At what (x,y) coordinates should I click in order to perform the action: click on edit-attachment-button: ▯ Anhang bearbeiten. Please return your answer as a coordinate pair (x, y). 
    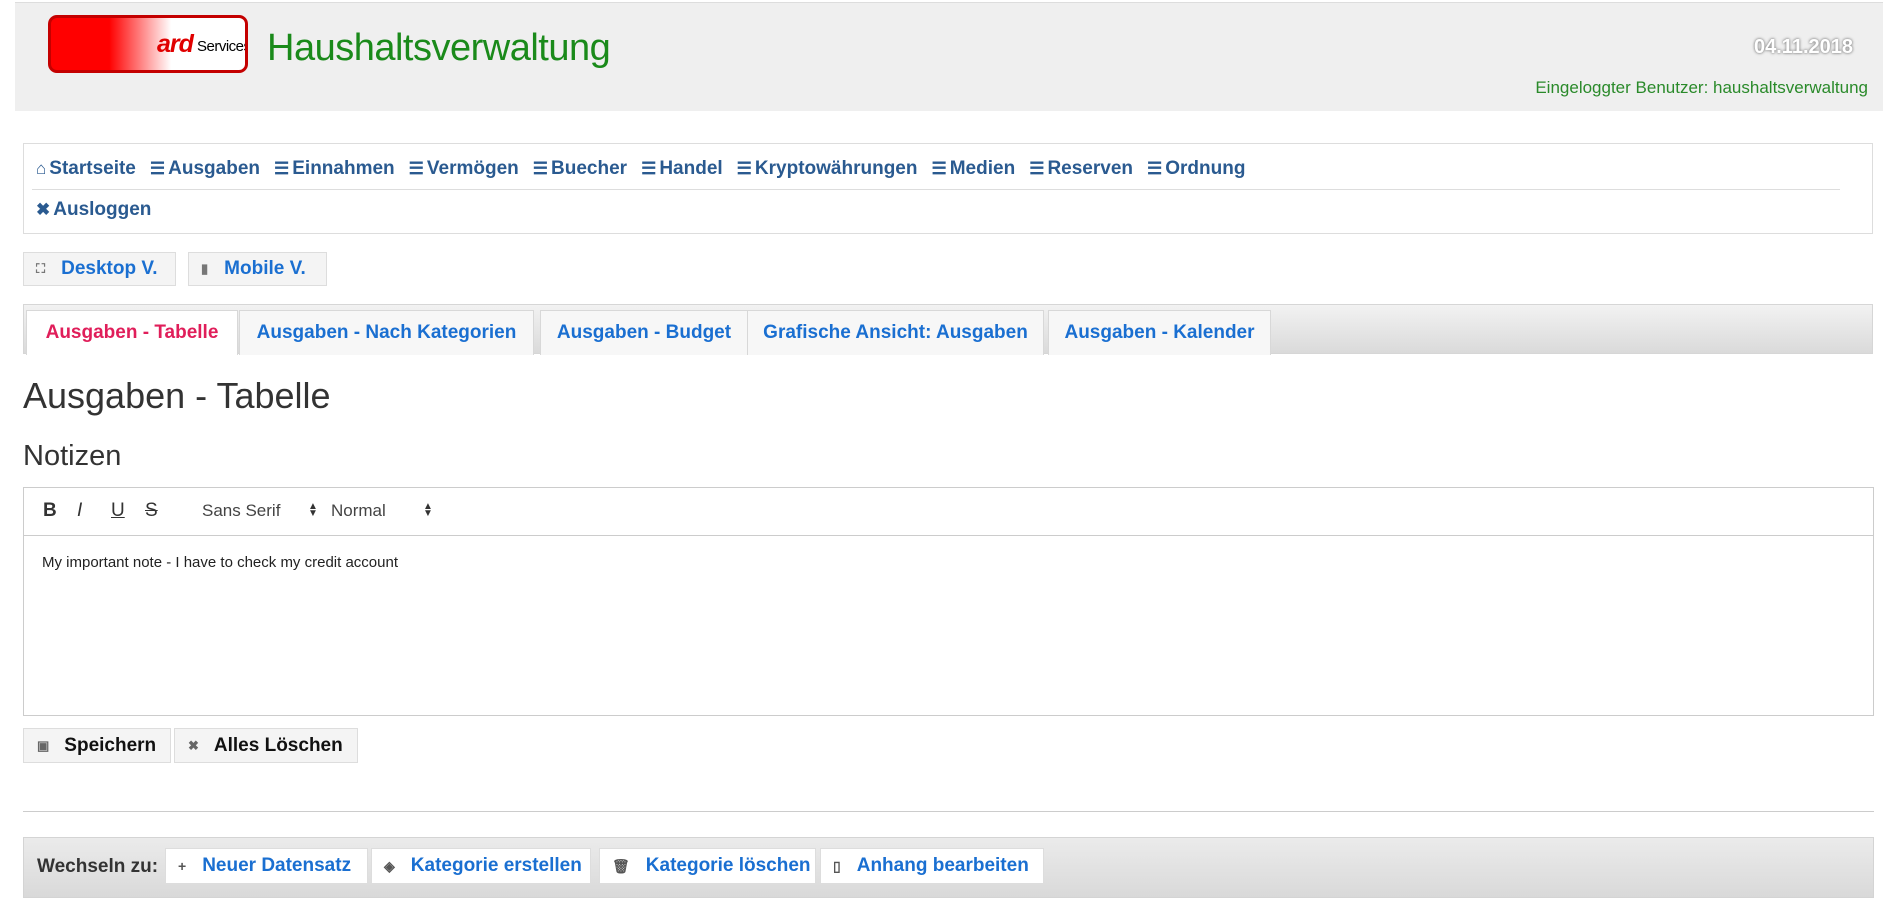
    Looking at the image, I should click on (932, 866).